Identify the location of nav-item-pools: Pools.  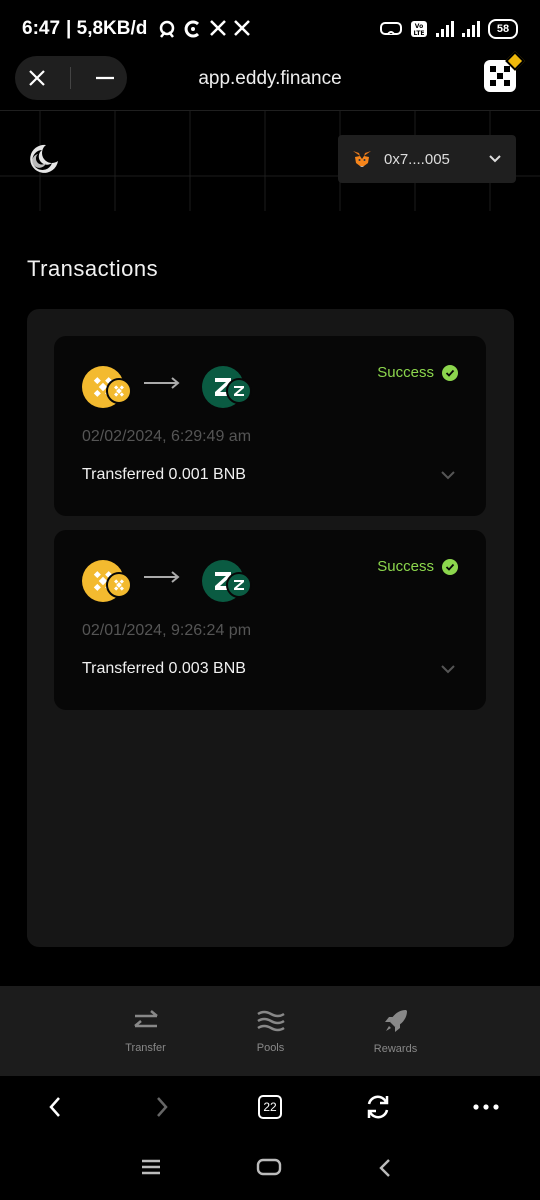
(270, 1031).